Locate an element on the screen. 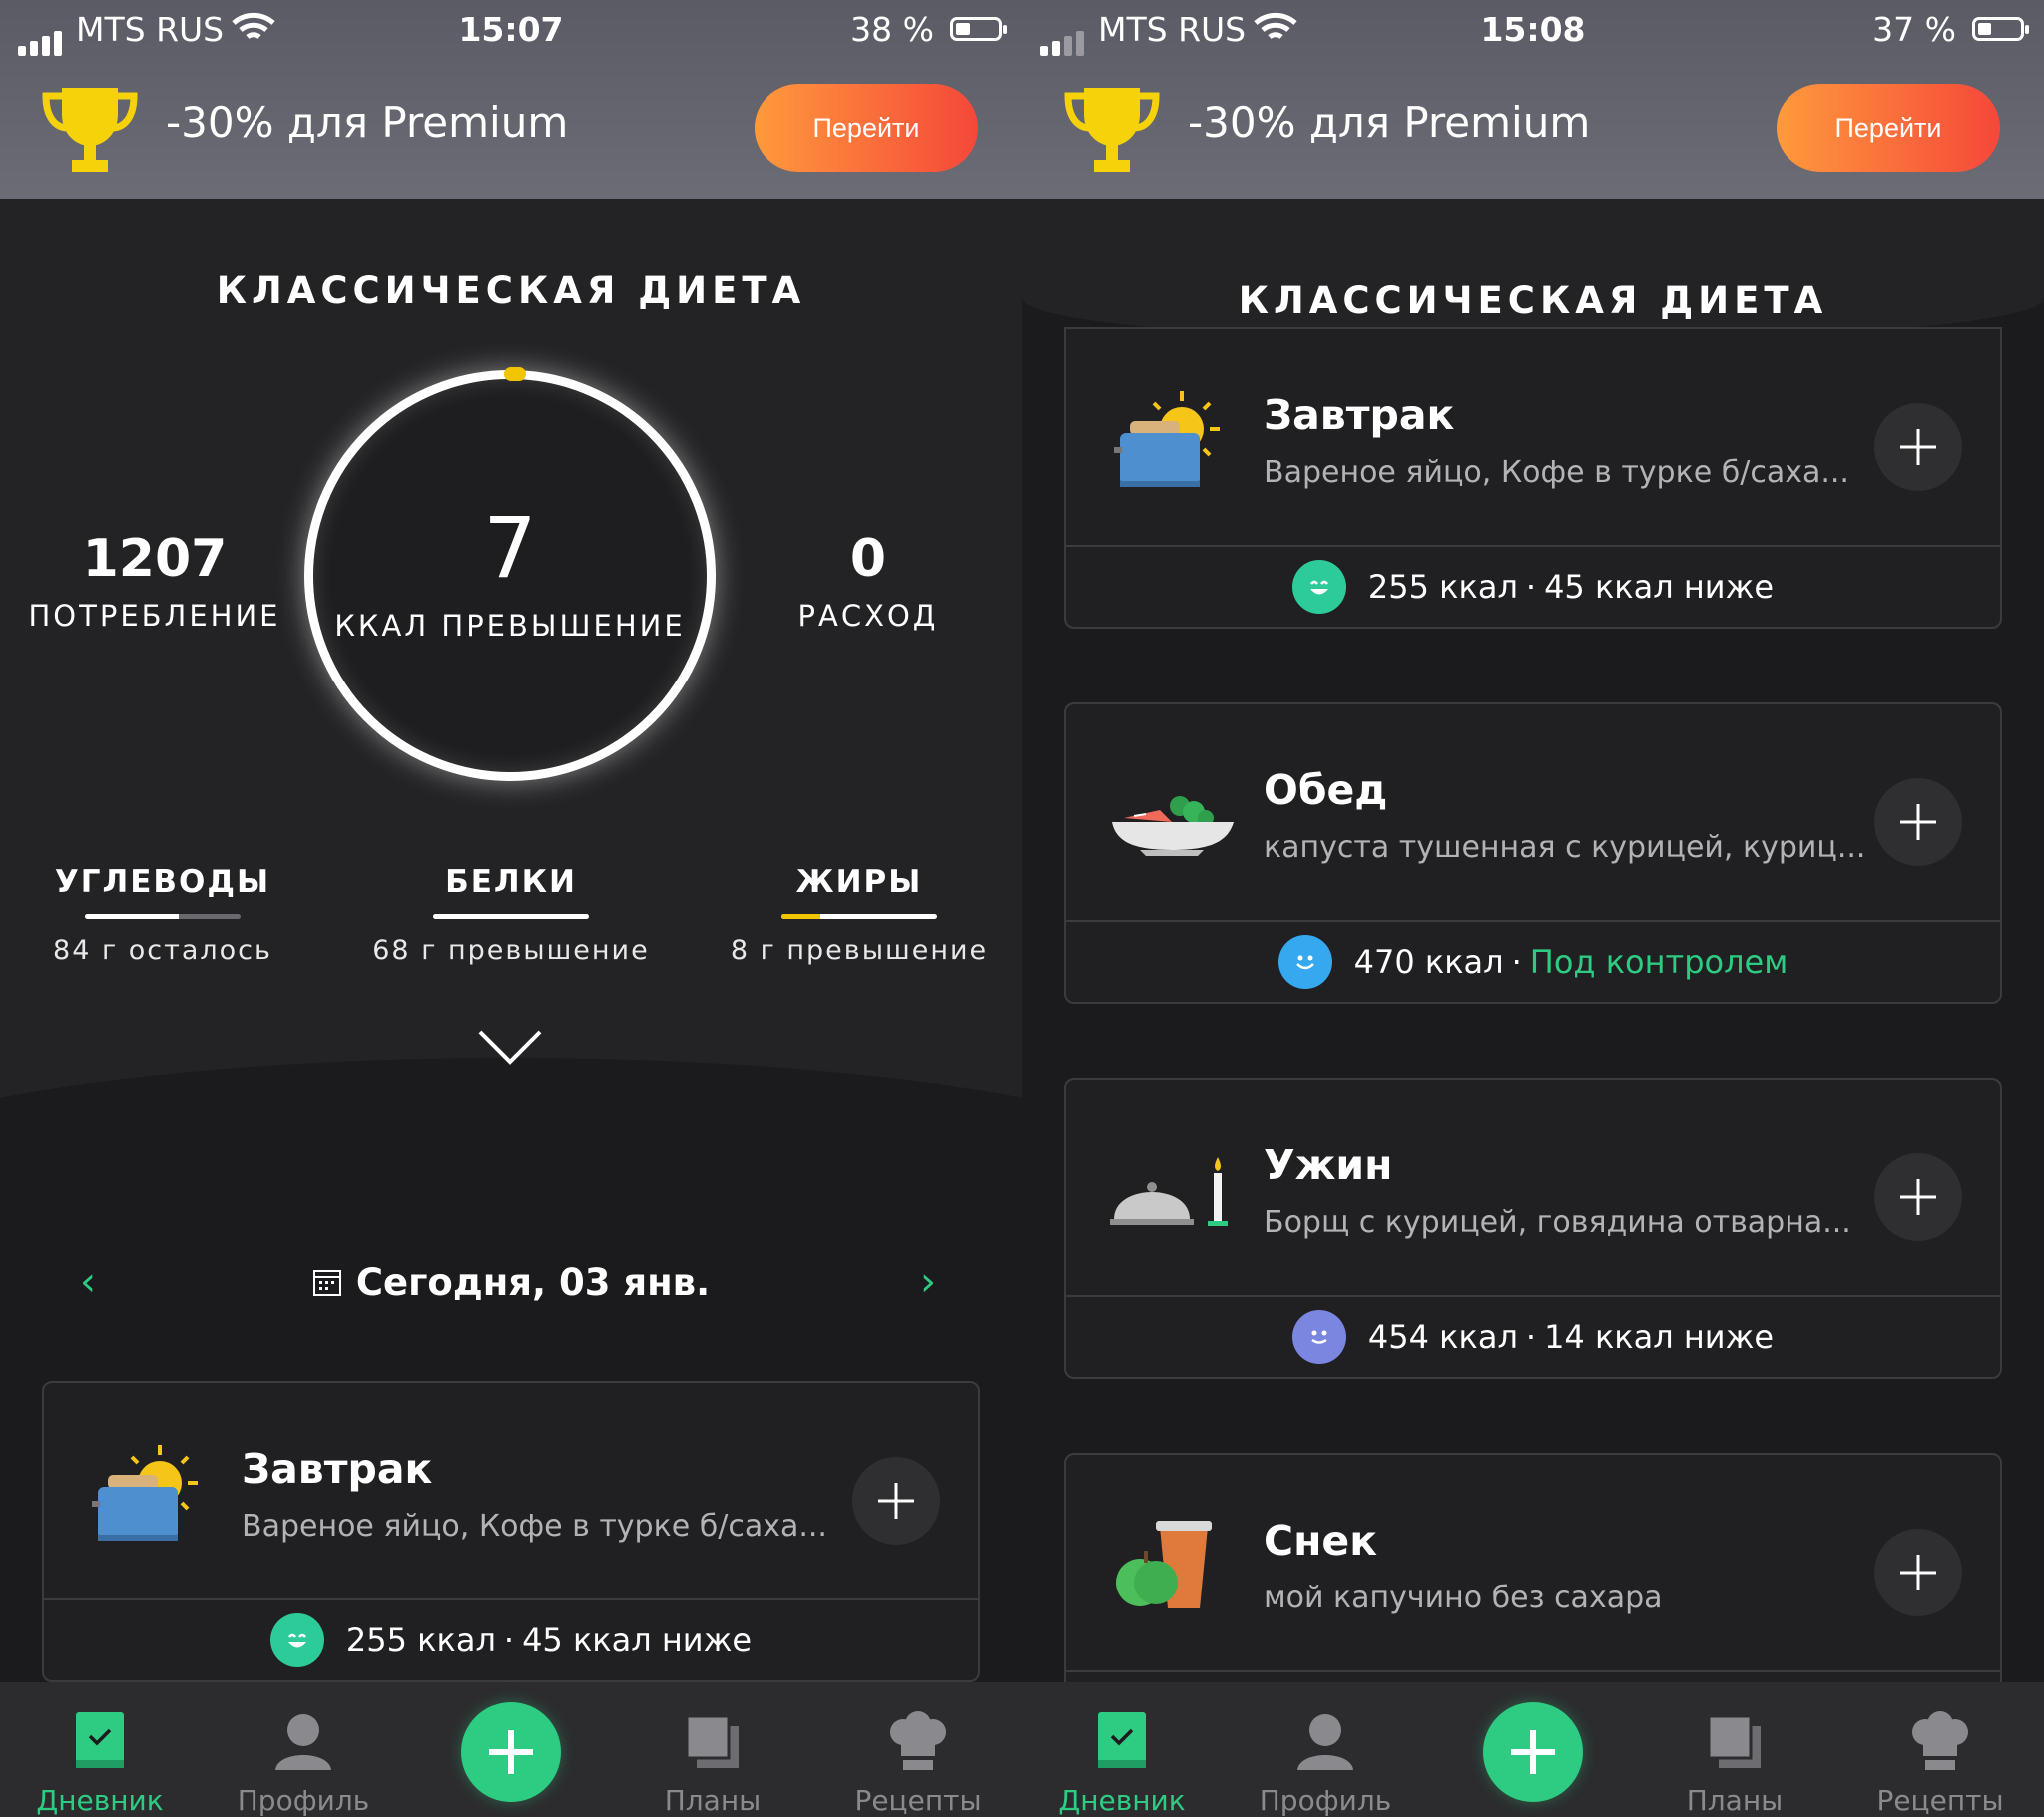 The image size is (2044, 1817). ring-progress-marker is located at coordinates (515, 374).